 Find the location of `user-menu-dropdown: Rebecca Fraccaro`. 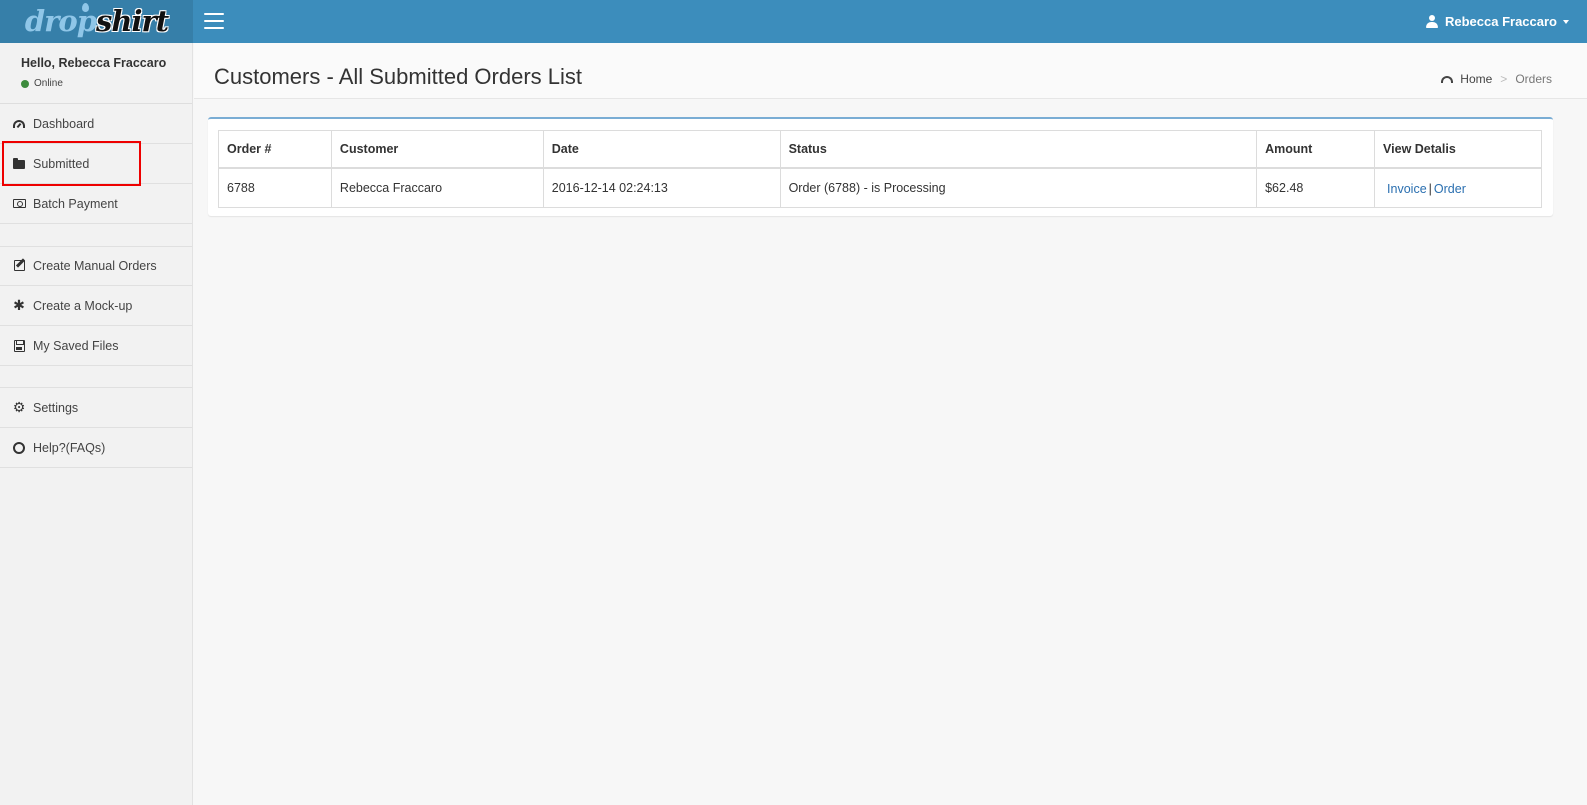

user-menu-dropdown: Rebecca Fraccaro is located at coordinates (1497, 21).